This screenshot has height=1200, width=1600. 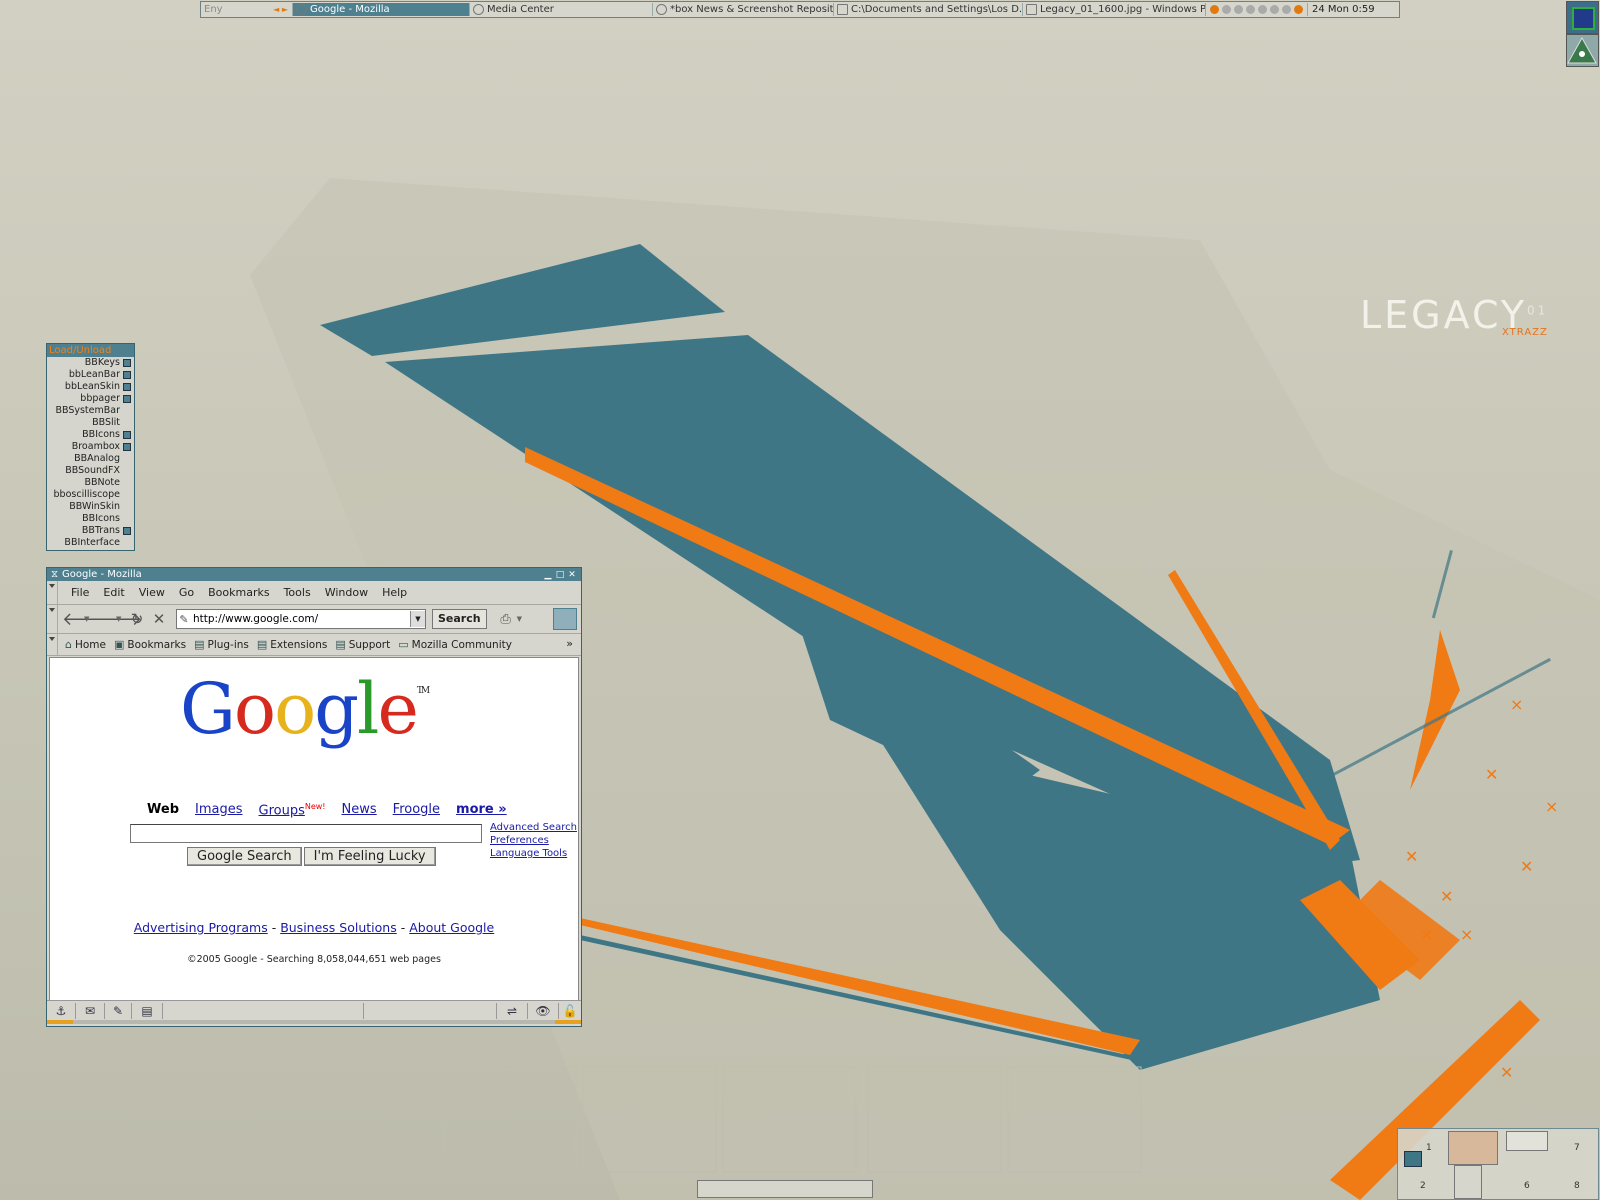 I want to click on menubar-grippy, so click(x=52, y=592).